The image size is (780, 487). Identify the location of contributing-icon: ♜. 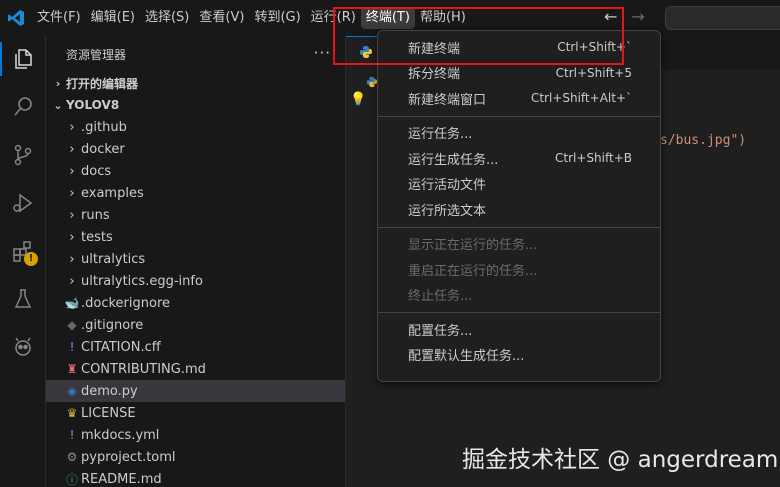
(72, 369).